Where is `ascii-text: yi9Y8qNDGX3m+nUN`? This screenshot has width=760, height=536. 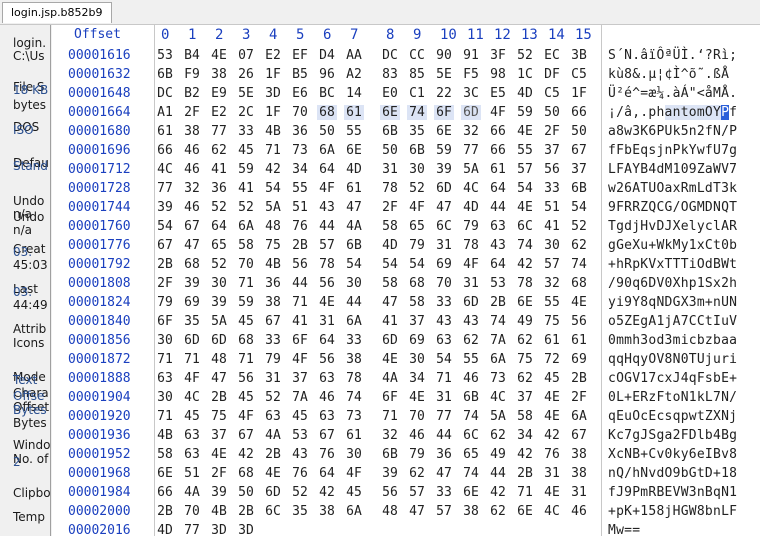
ascii-text: yi9Y8qNDGX3m+nUN is located at coordinates (672, 302).